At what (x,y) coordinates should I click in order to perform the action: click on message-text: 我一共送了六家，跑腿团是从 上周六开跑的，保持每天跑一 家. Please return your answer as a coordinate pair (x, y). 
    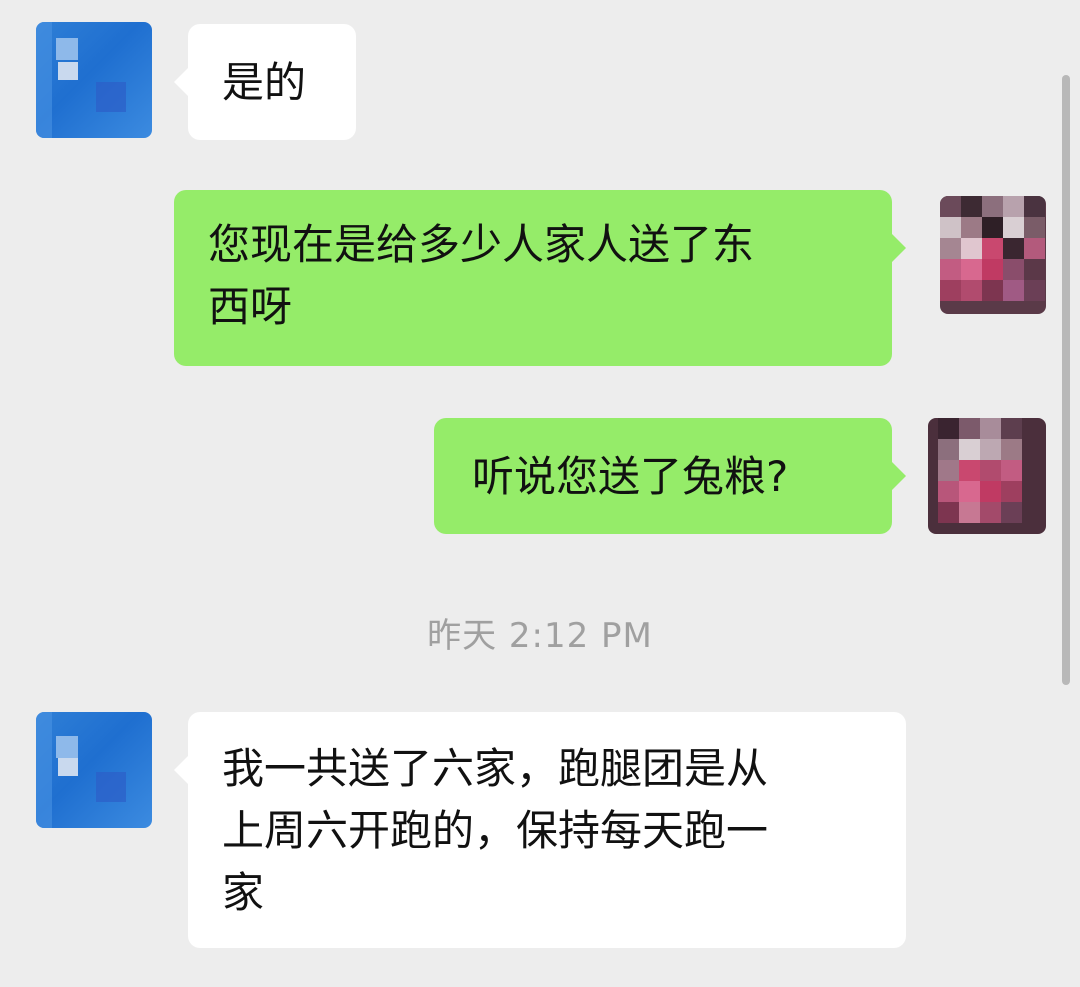
    Looking at the image, I should click on (495, 830).